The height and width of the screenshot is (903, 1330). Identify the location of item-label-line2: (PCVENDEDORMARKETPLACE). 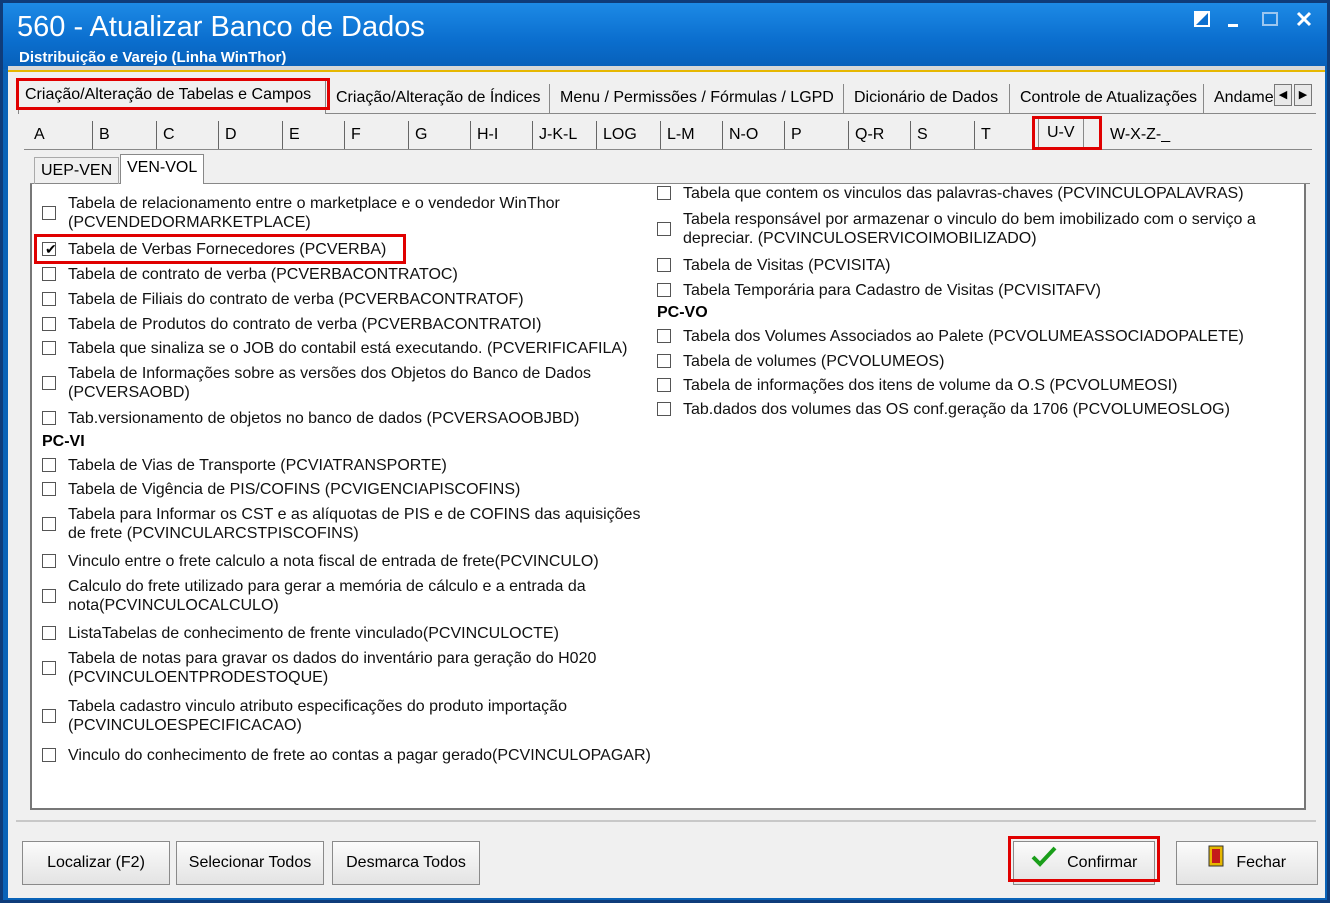
(189, 222).